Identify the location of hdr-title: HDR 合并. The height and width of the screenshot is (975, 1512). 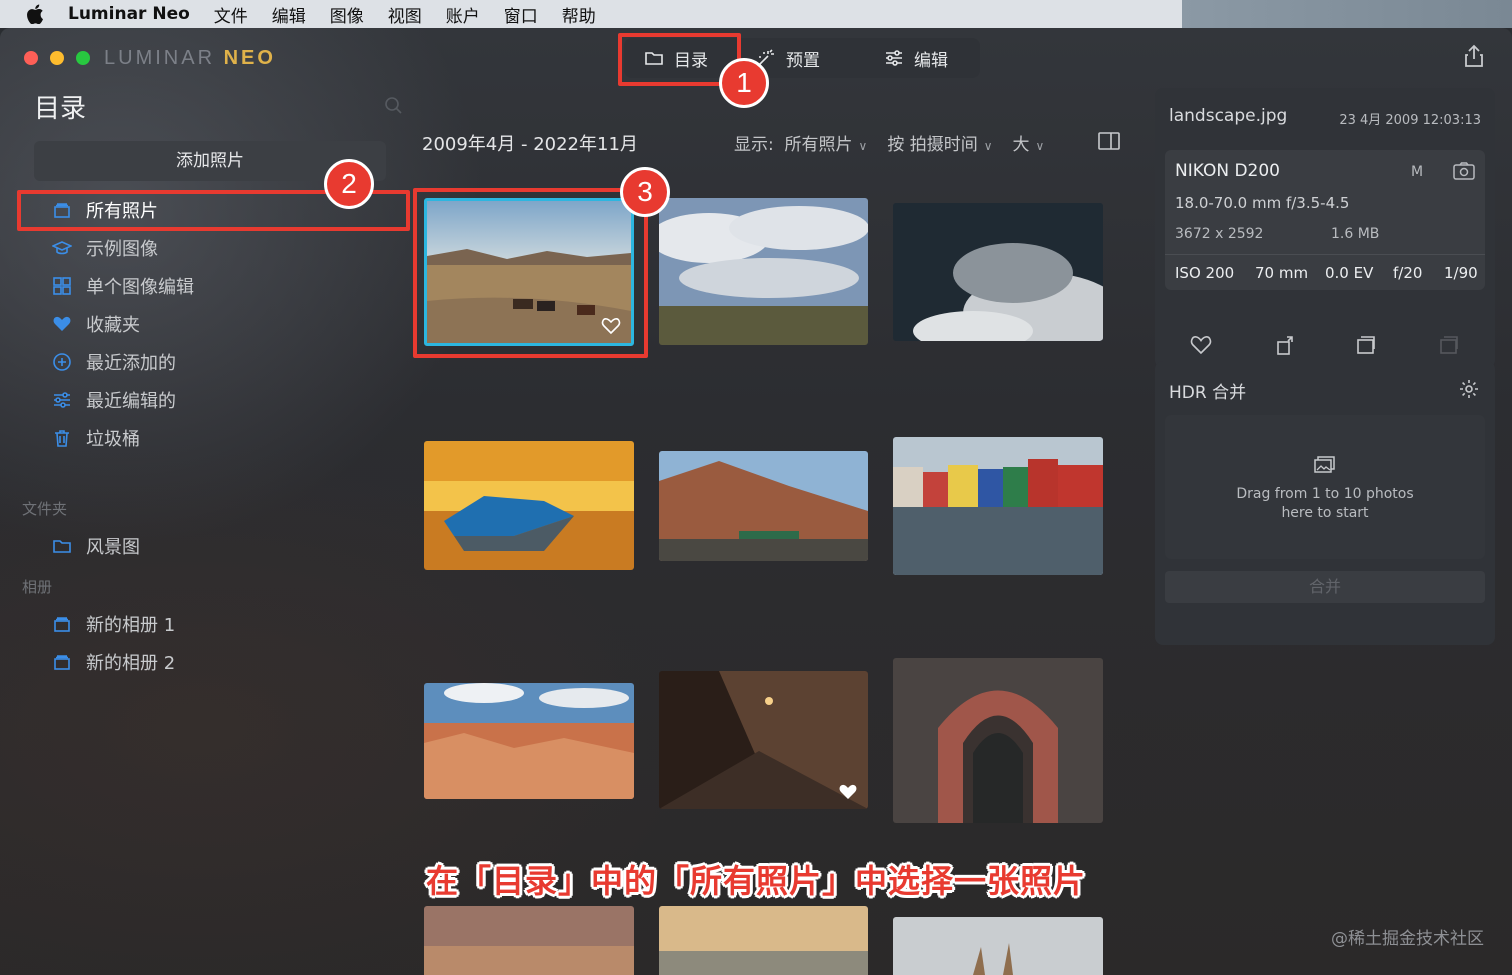
(1208, 393).